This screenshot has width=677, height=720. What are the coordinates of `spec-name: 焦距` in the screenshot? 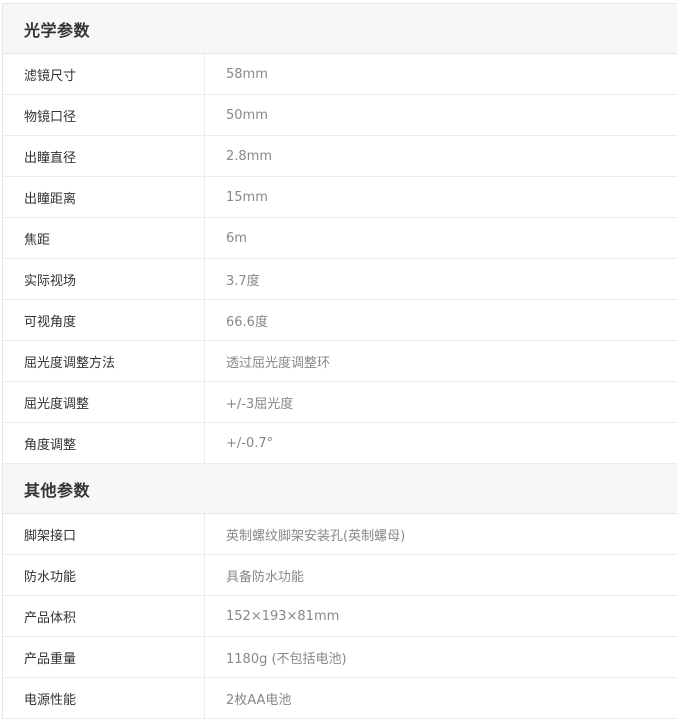 It's located at (104, 238).